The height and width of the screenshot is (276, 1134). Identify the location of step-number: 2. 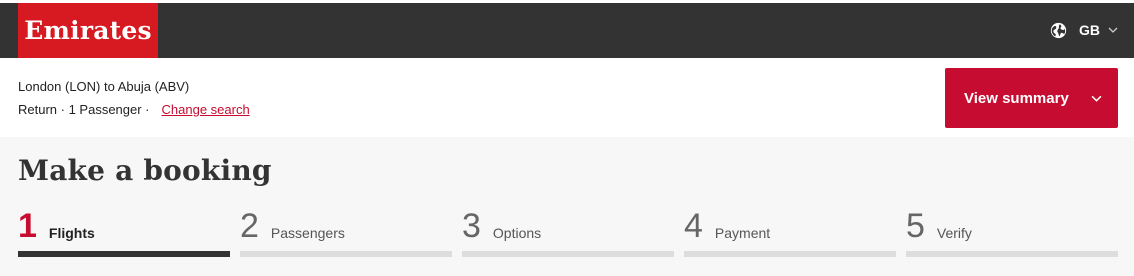
(249, 226).